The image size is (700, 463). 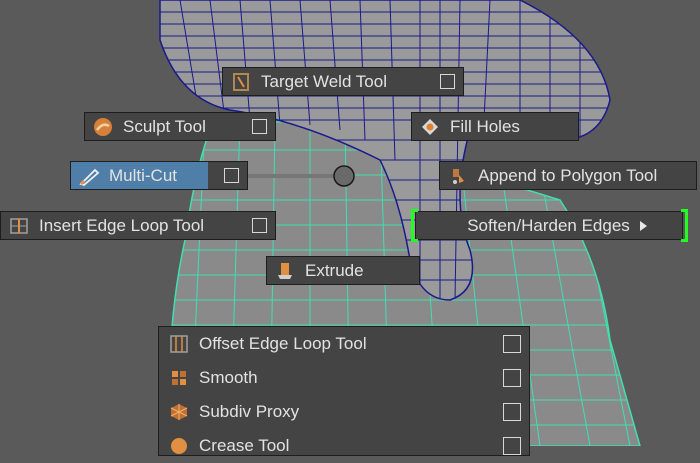 I want to click on submenu-item-crease-tool: Crease Tool, so click(x=344, y=446).